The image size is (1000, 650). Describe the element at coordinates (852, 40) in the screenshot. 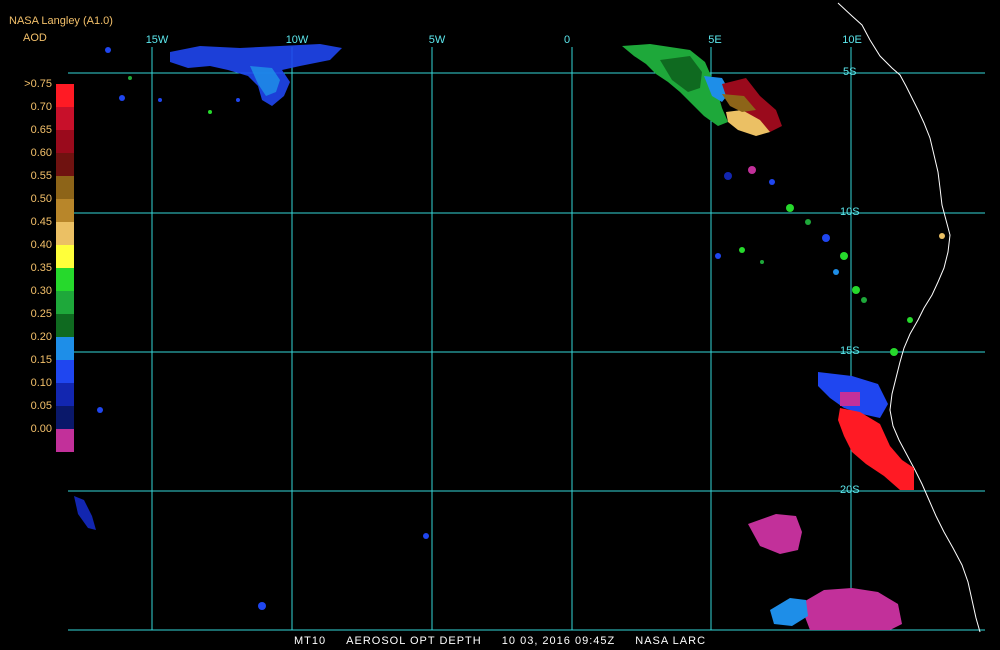

I see `lon-tick-10e: 10E` at that location.